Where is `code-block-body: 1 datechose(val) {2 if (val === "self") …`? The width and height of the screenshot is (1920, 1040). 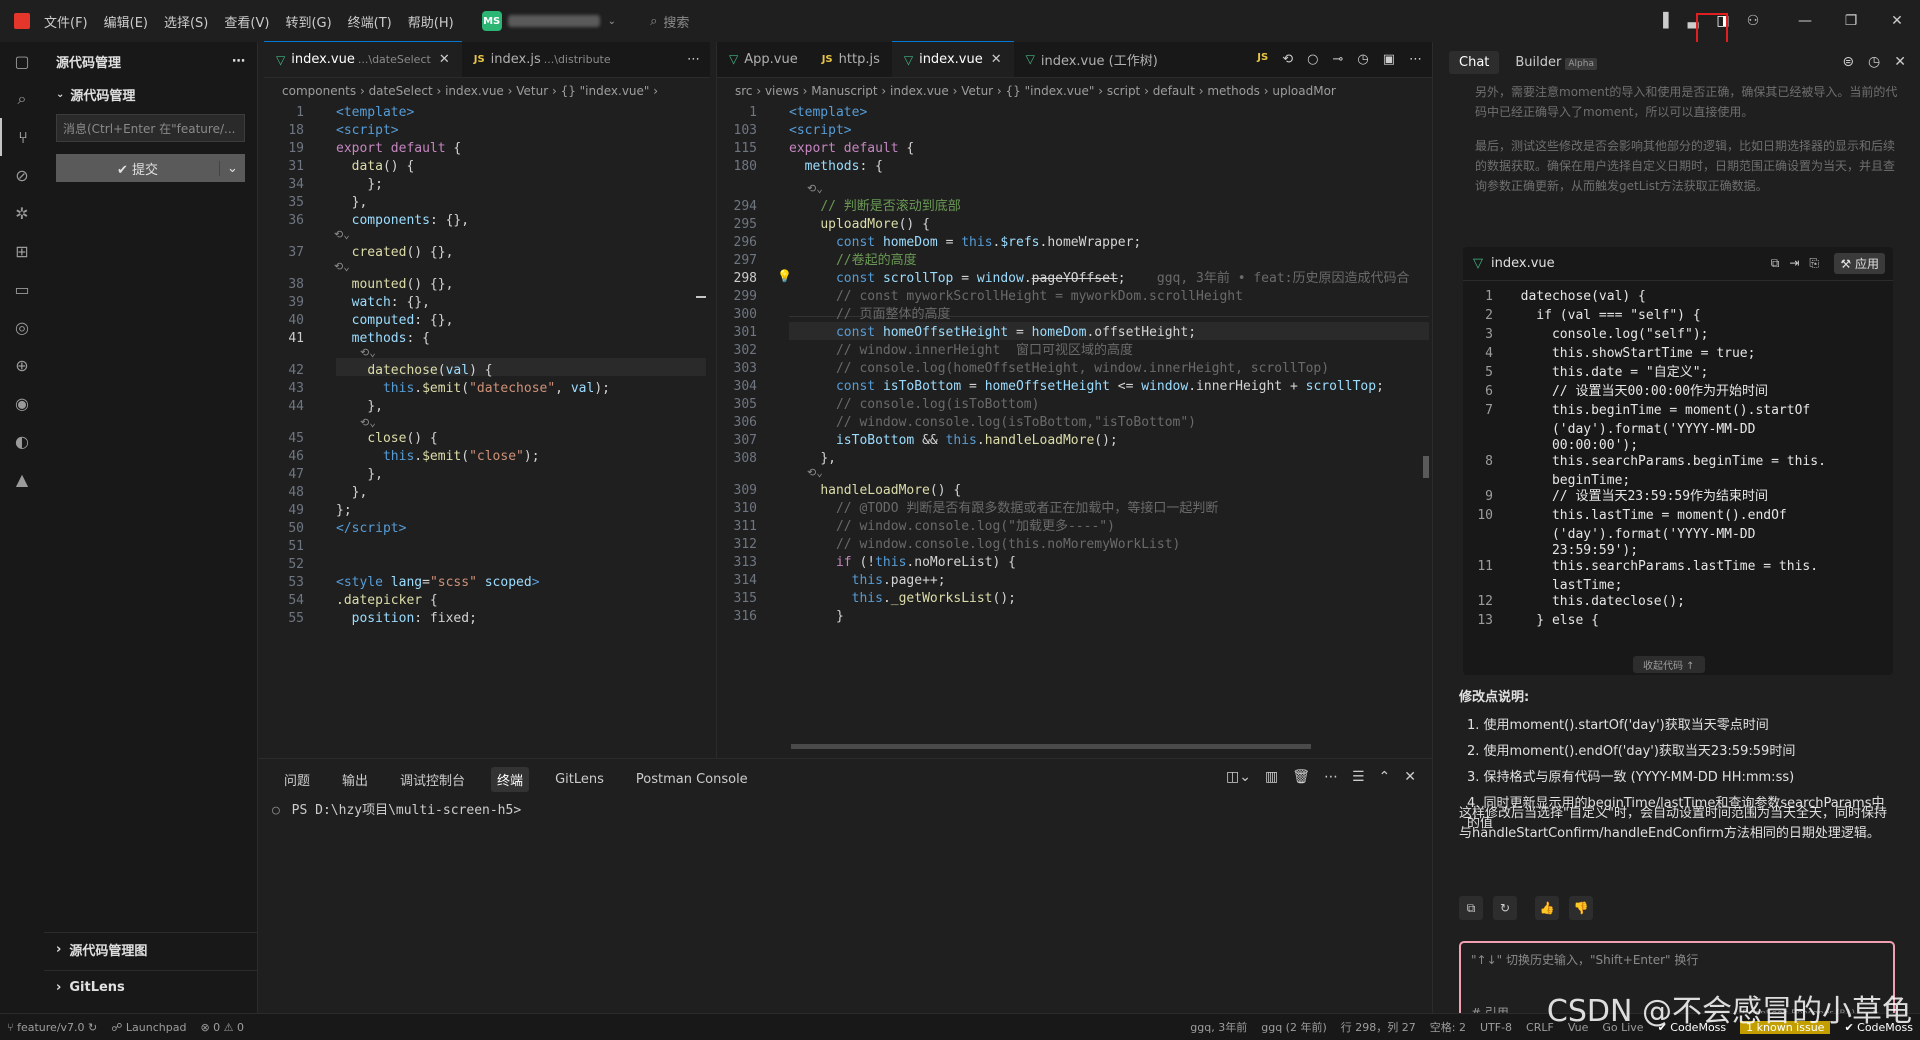
code-block-body: 1 datechose(val) {2 if (val === "self") … is located at coordinates (1678, 471).